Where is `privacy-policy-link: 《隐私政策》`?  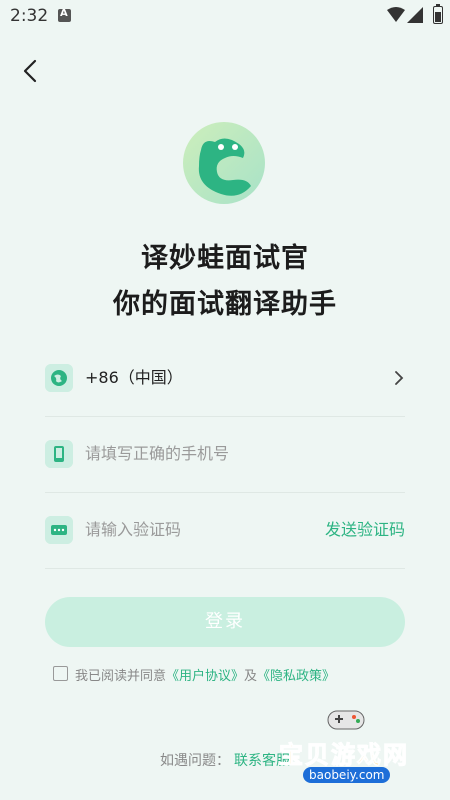 privacy-policy-link: 《隐私政策》 is located at coordinates (296, 676).